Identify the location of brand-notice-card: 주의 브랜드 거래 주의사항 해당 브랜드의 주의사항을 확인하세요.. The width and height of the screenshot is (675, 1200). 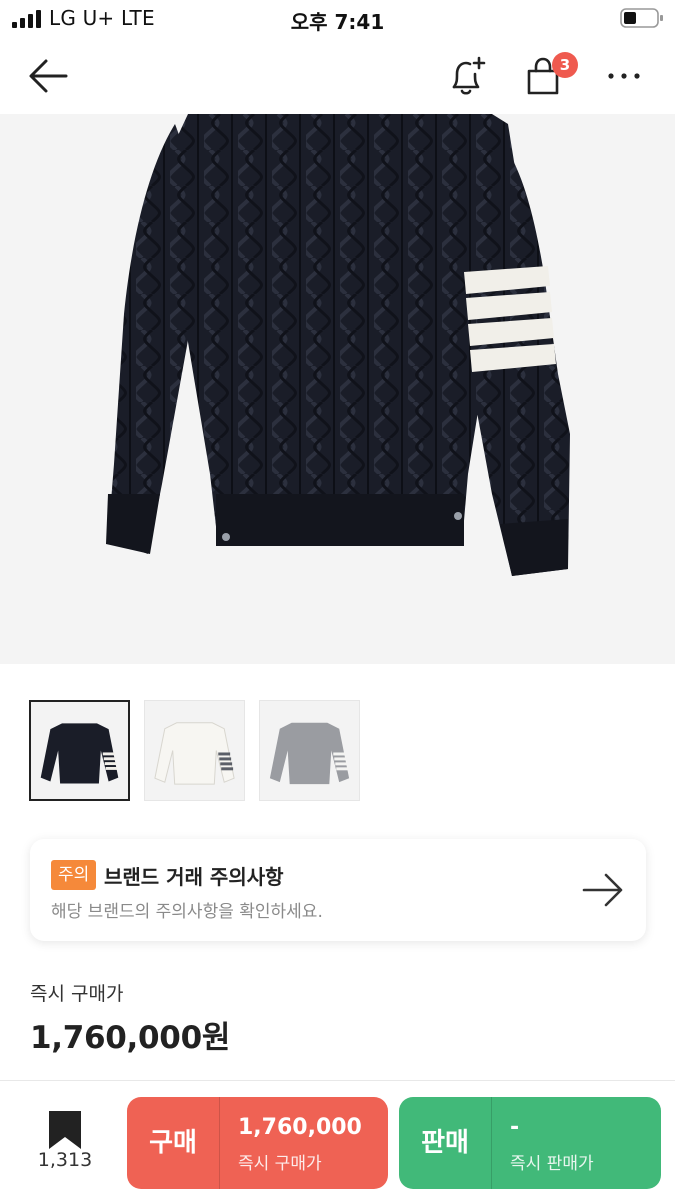
(338, 890).